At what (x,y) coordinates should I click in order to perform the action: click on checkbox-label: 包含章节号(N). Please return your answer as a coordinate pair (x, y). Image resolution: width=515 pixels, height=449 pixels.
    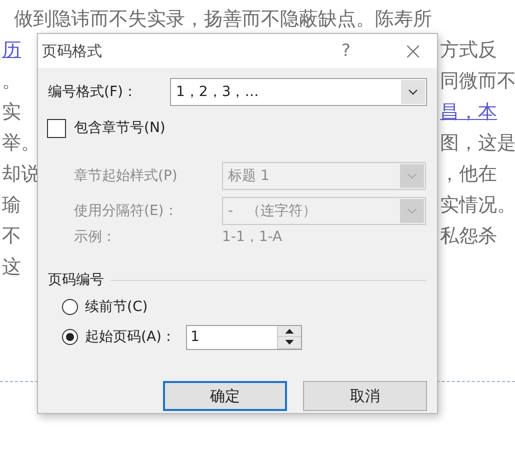
    Looking at the image, I should click on (120, 128).